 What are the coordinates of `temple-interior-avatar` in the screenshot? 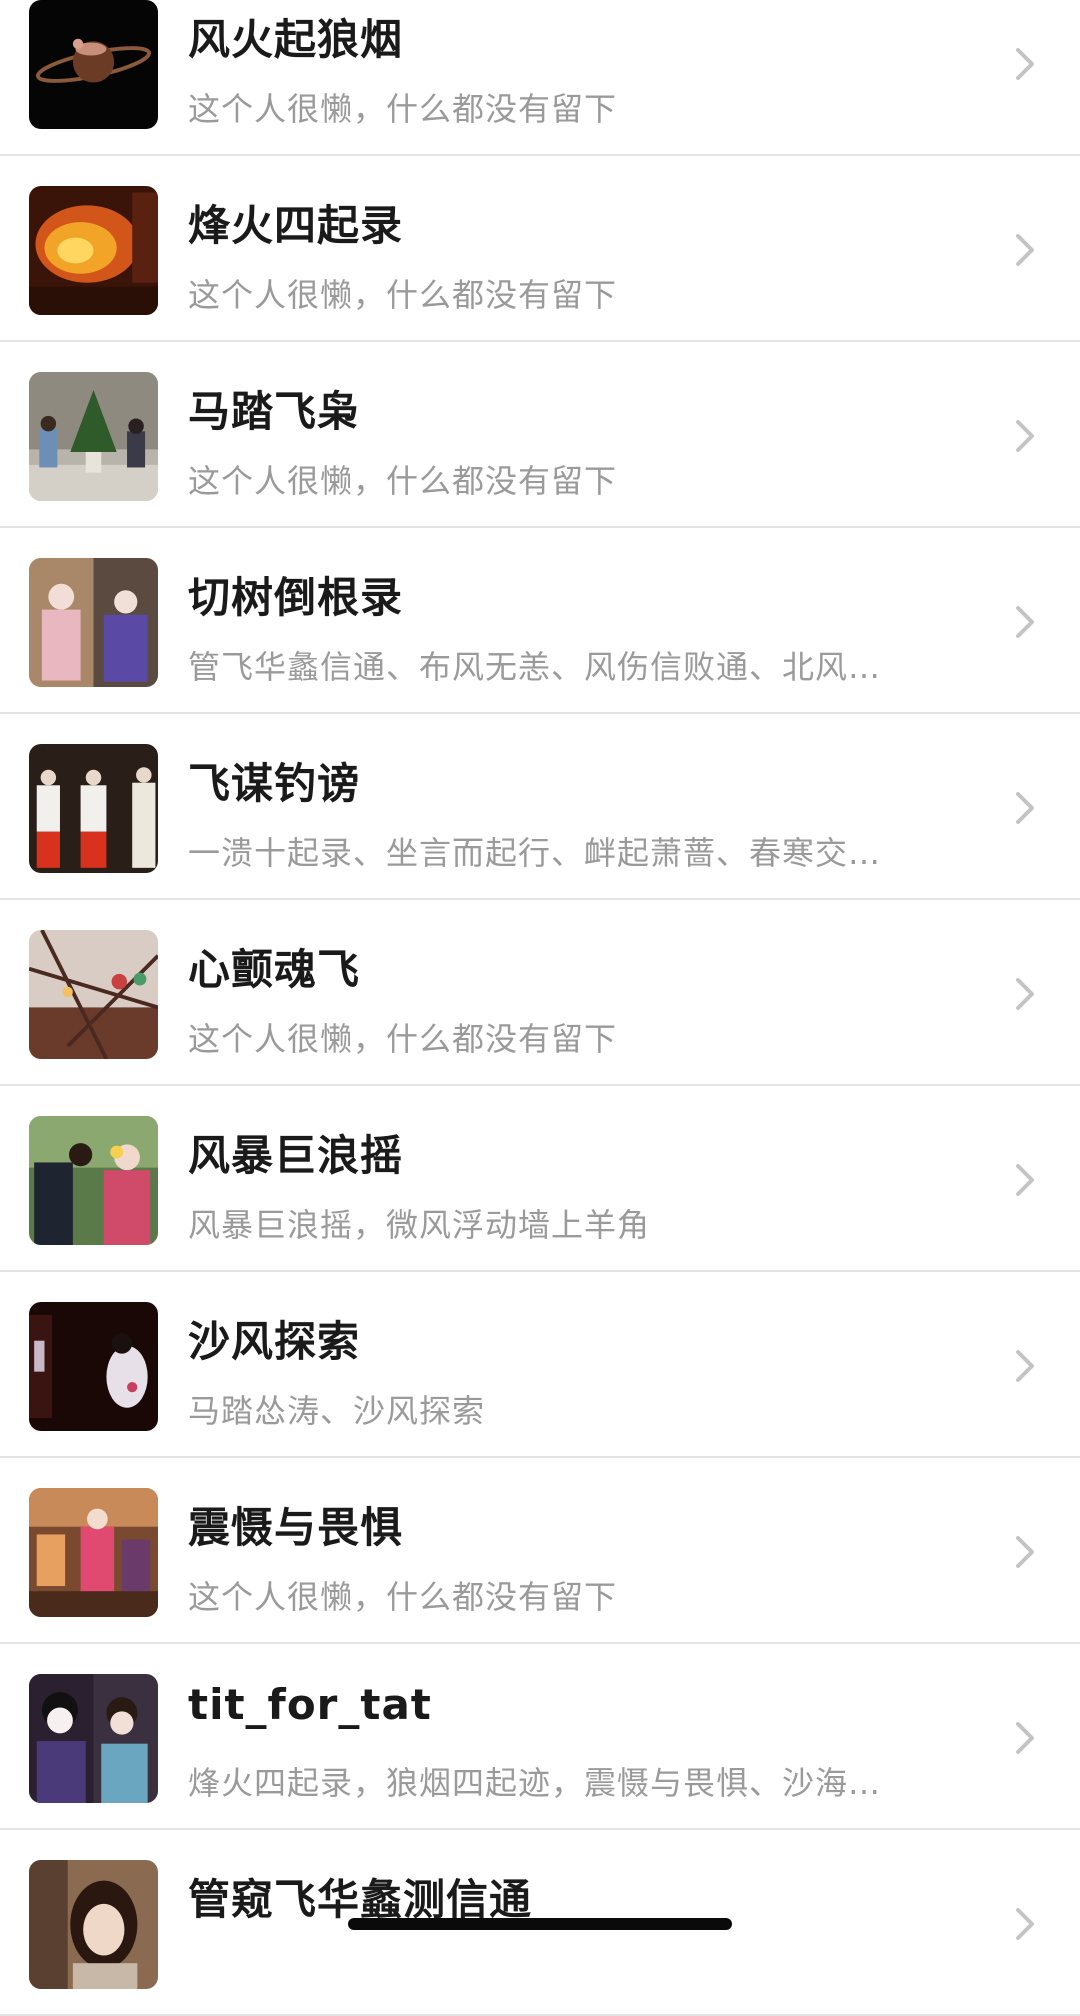 It's located at (93, 1552).